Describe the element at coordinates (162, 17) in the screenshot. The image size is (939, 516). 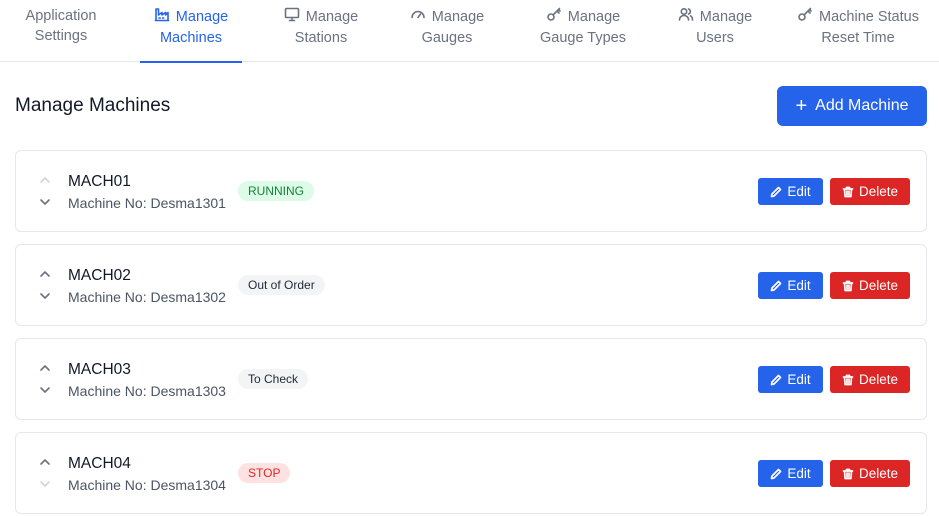
I see `factory-icon` at that location.